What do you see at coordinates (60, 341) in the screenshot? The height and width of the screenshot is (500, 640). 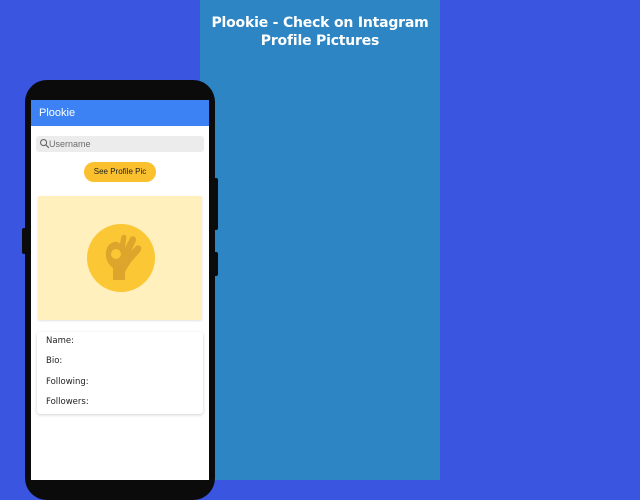 I see `name-label: Name:` at bounding box center [60, 341].